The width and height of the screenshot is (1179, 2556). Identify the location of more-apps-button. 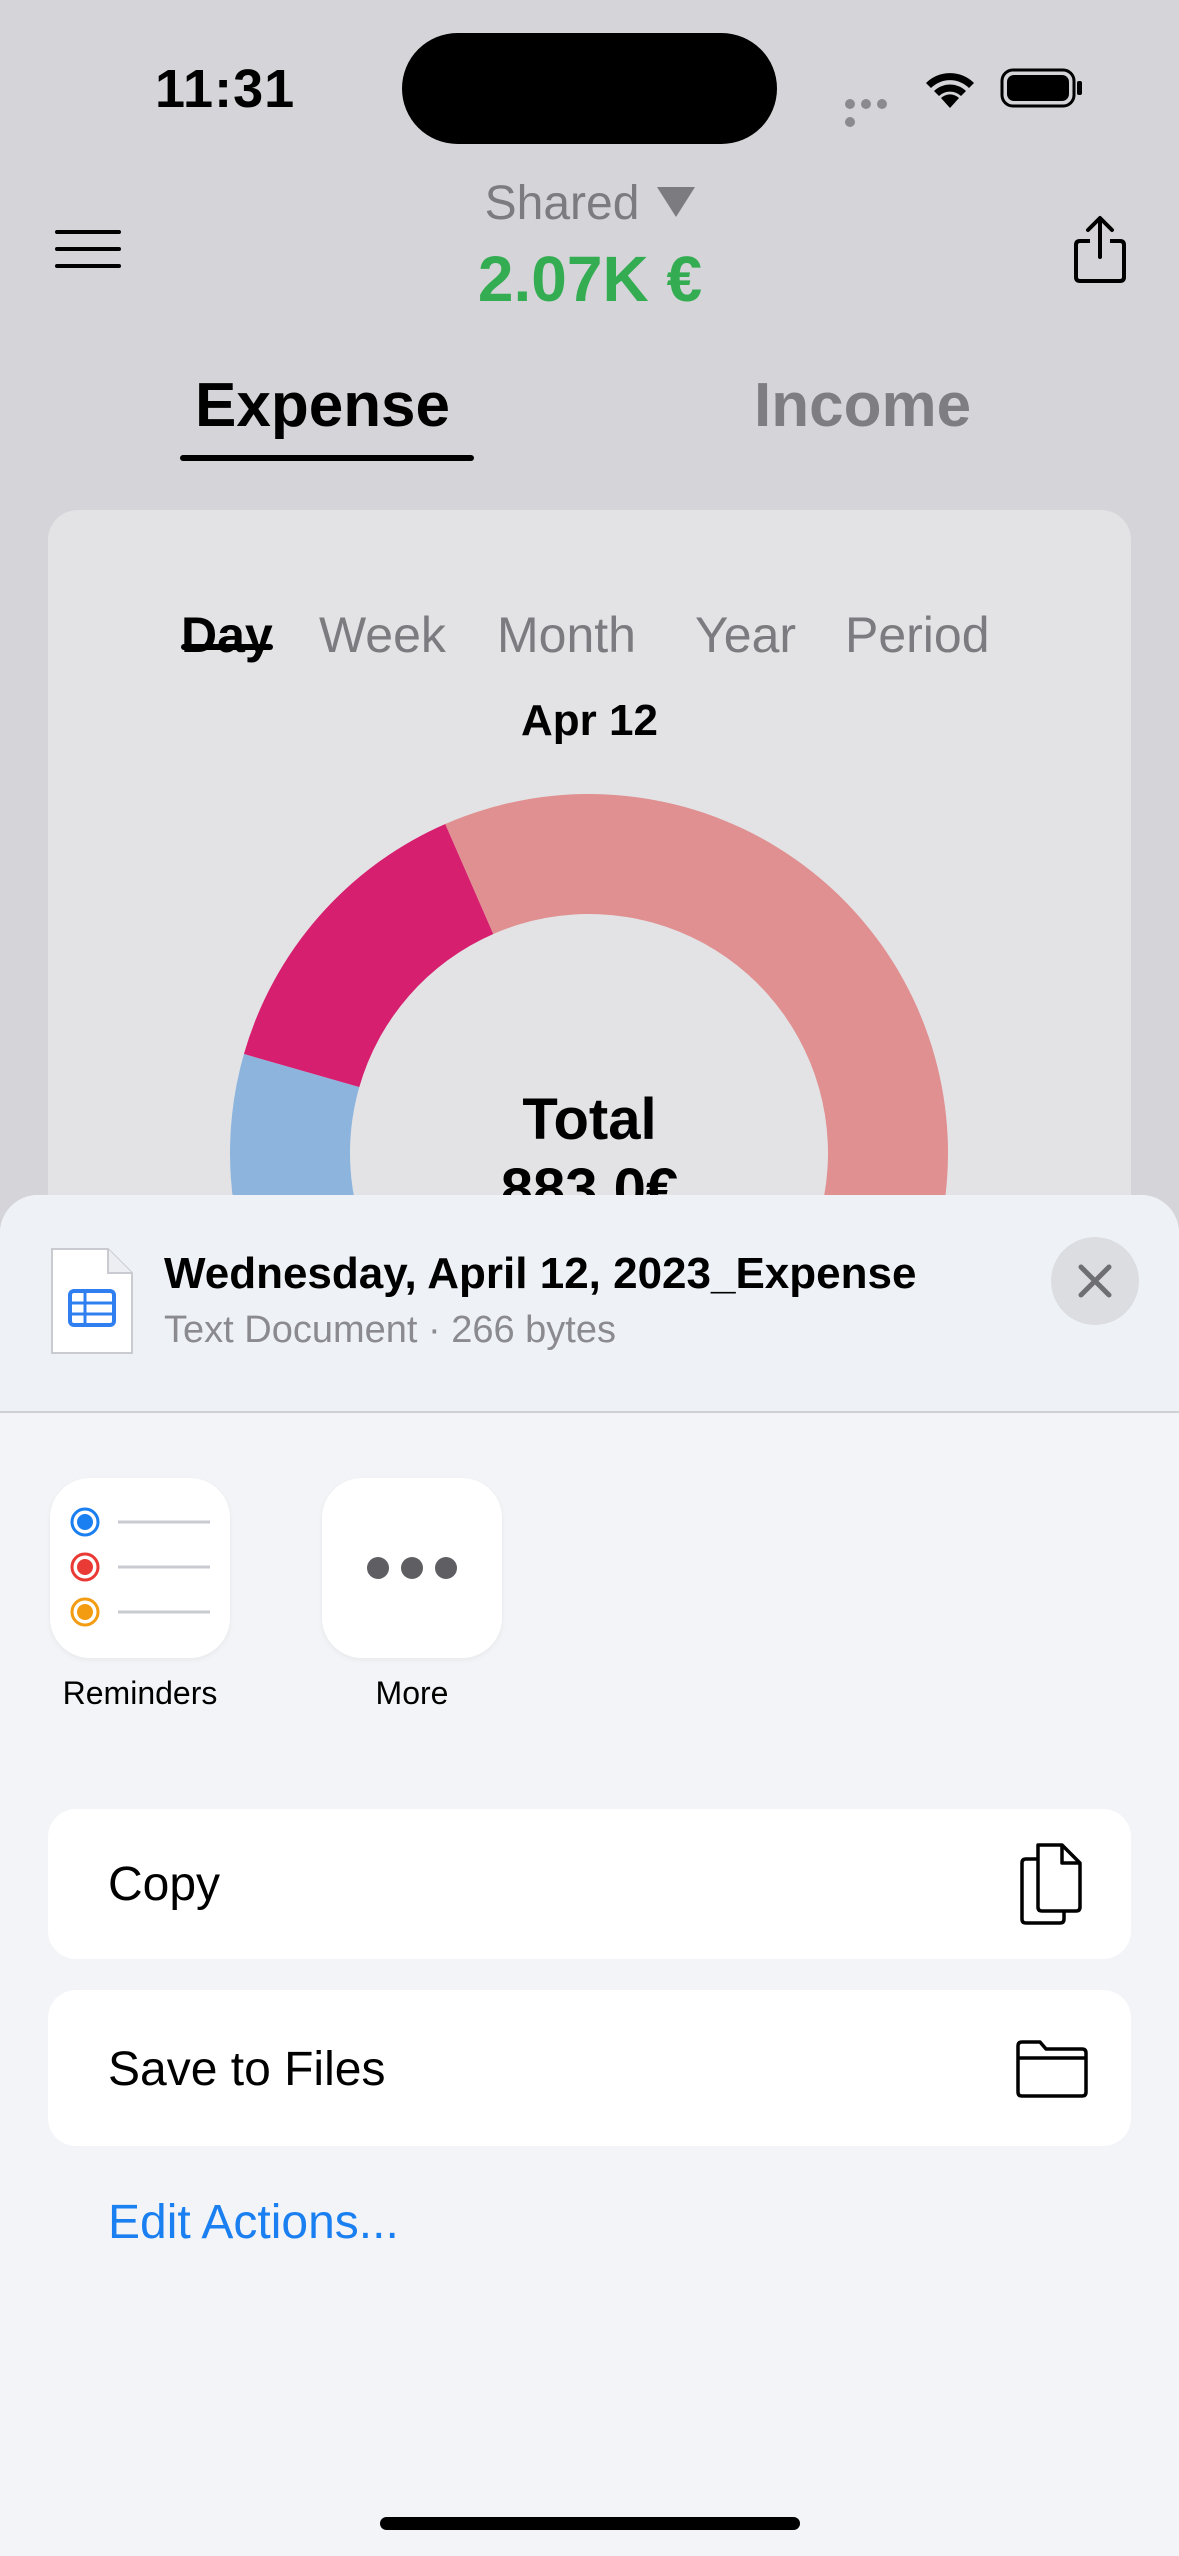
(412, 1568).